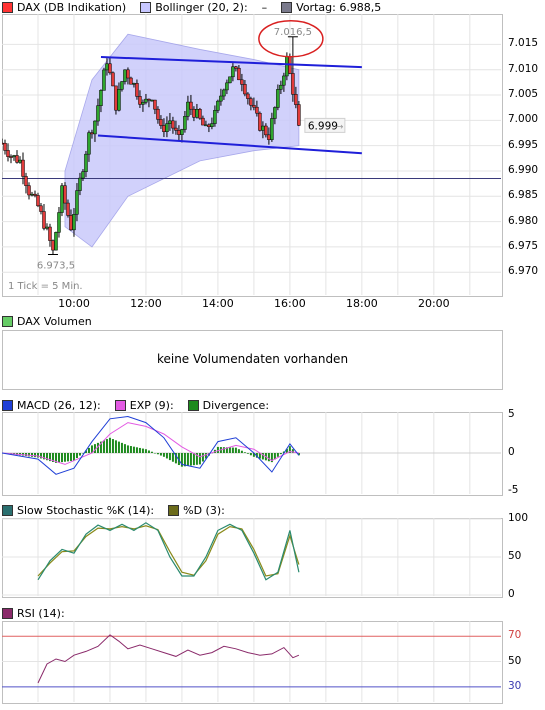 This screenshot has height=710, width=545. I want to click on y-tick-label: 6.985, so click(523, 195).